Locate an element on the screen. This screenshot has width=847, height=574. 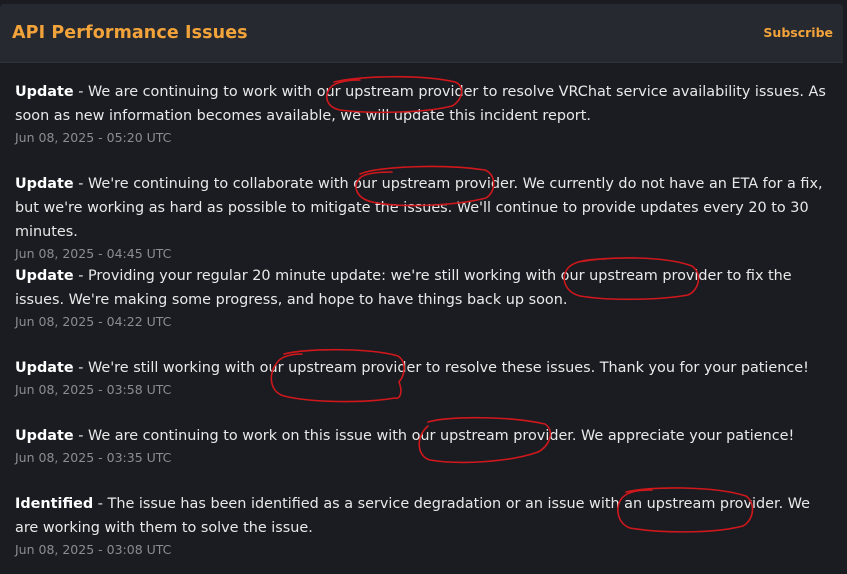
update-timestamp: Jun 08, 2025 - 04:22 UTC is located at coordinates (93, 321).